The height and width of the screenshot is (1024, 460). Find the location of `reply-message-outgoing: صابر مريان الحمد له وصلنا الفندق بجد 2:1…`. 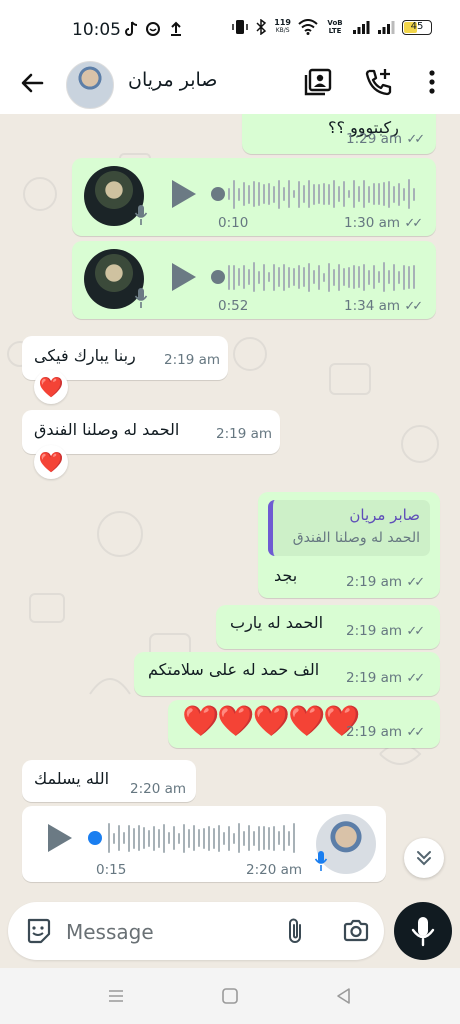

reply-message-outgoing: صابر مريان الحمد له وصلنا الفندق بجد 2:1… is located at coordinates (349, 545).